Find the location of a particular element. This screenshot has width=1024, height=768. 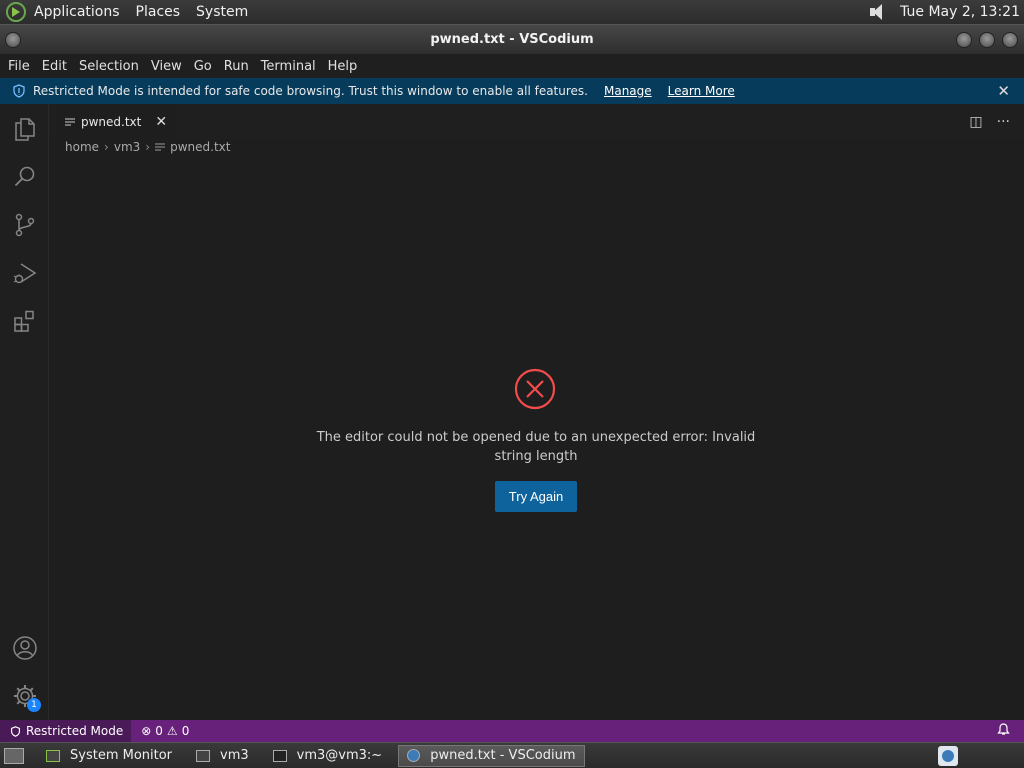

tab-close-icon: ✕ is located at coordinates (161, 122).